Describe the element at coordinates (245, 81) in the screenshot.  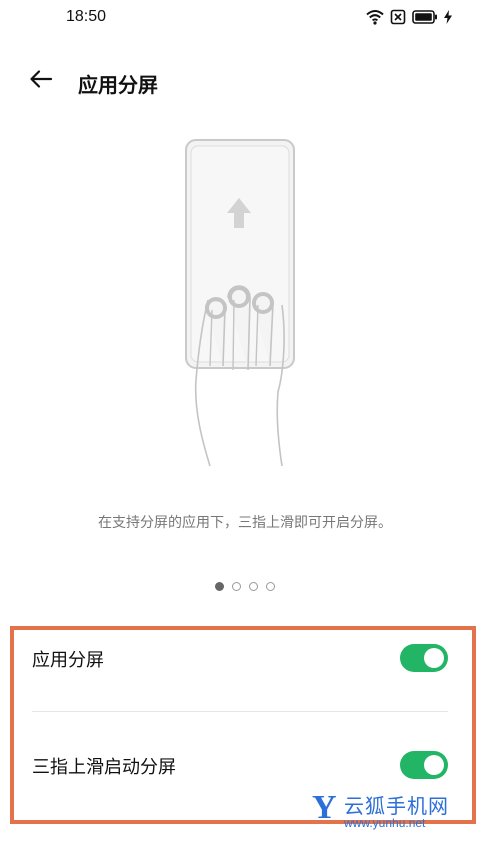
I see `header: 应用分屏` at that location.